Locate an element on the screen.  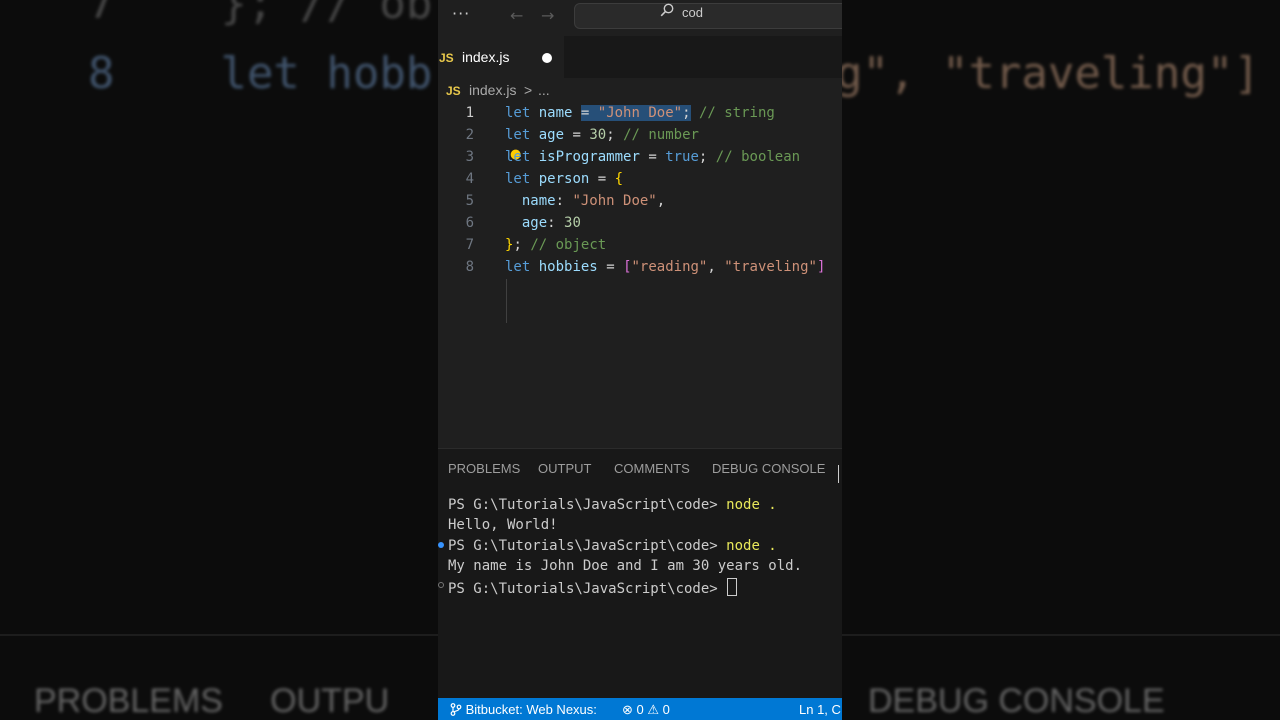
cursor-position: Ln 1, C is located at coordinates (820, 709).